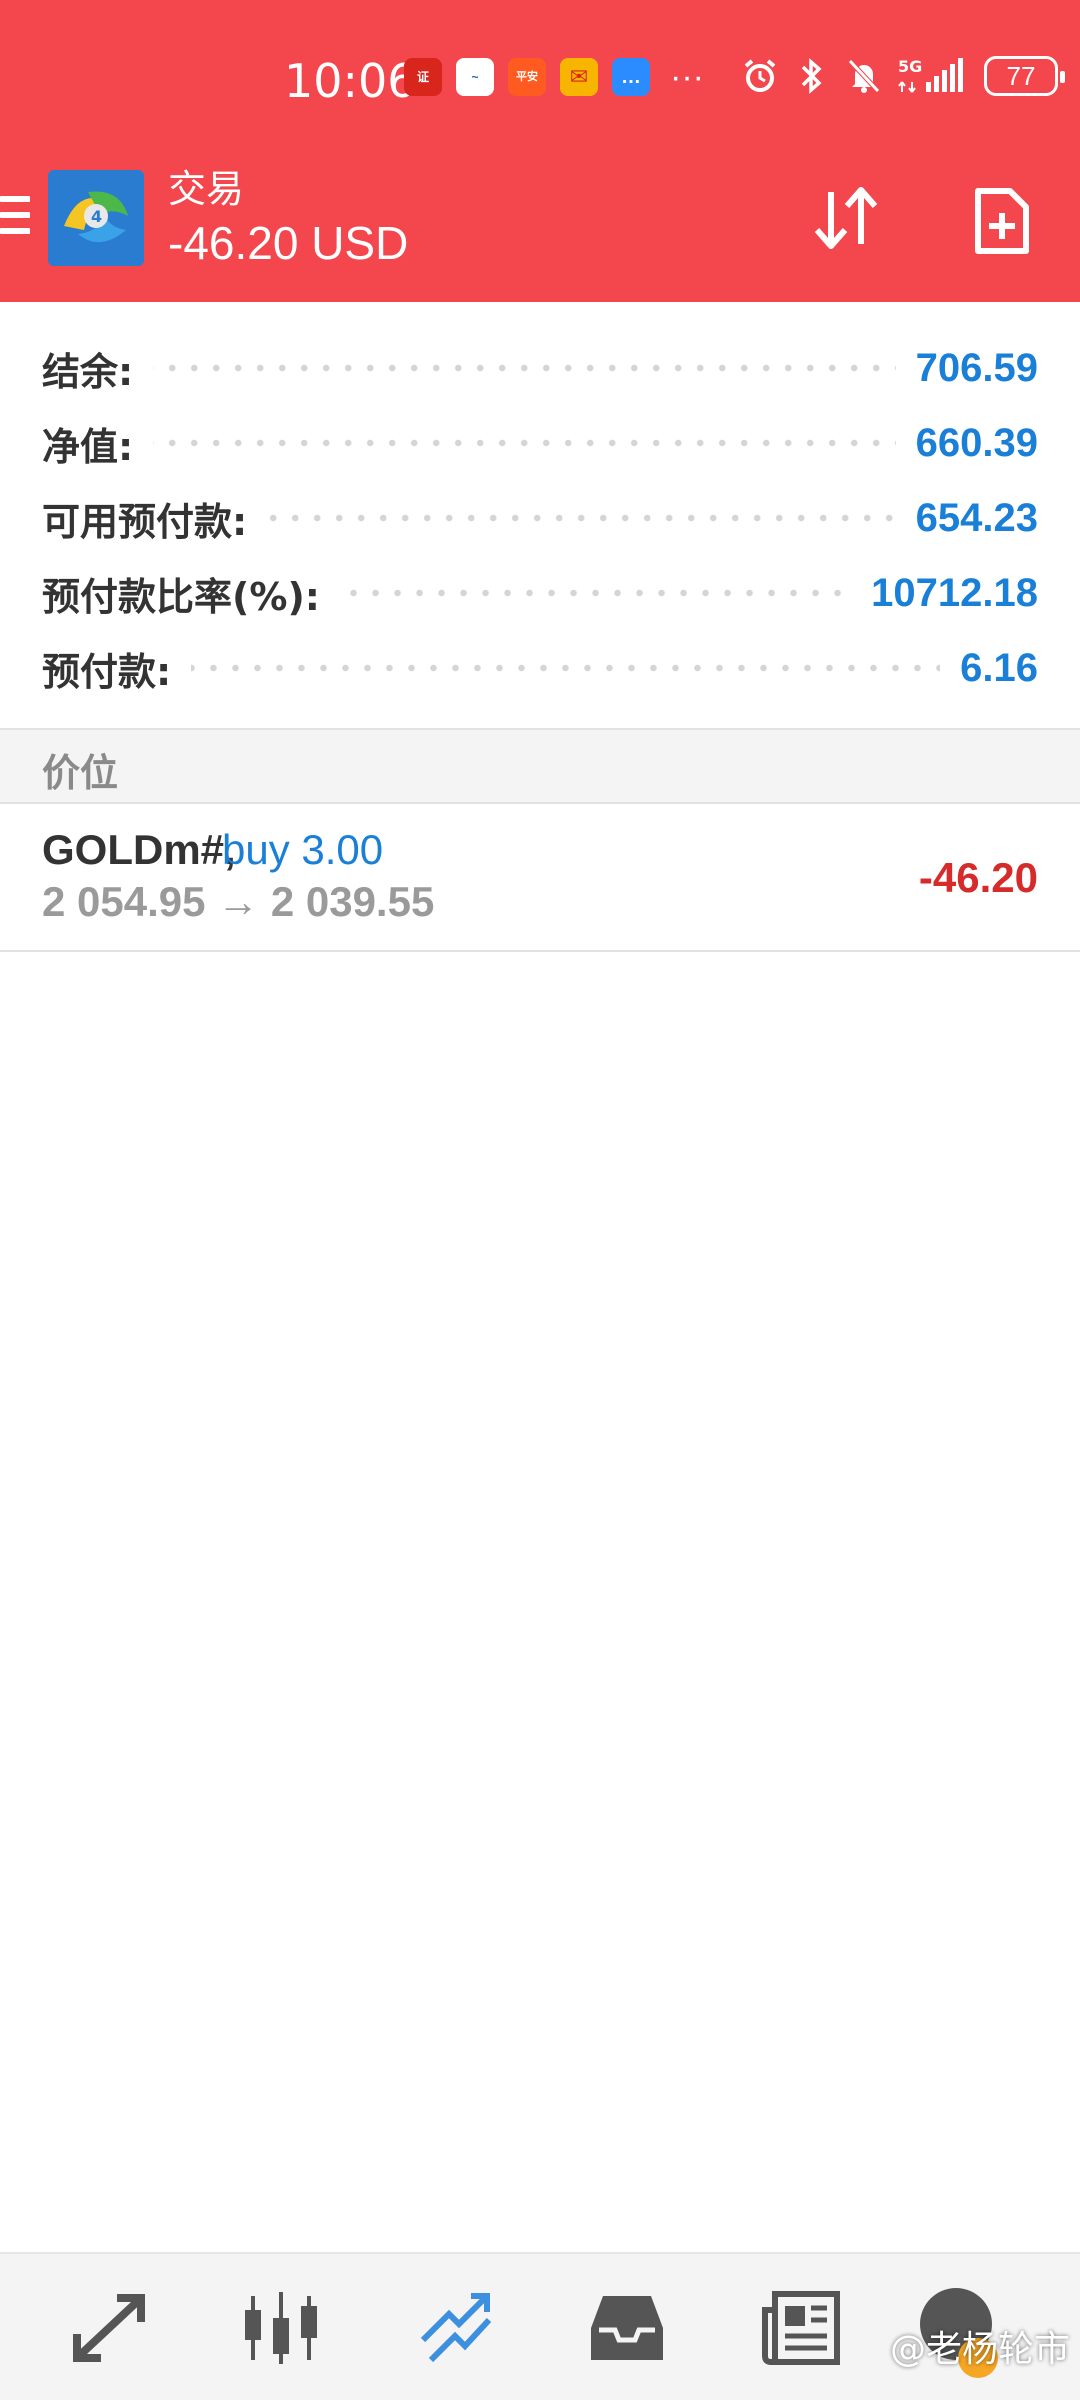 The image size is (1080, 2400). I want to click on free-margin-label: 可用预付款:, so click(145, 521).